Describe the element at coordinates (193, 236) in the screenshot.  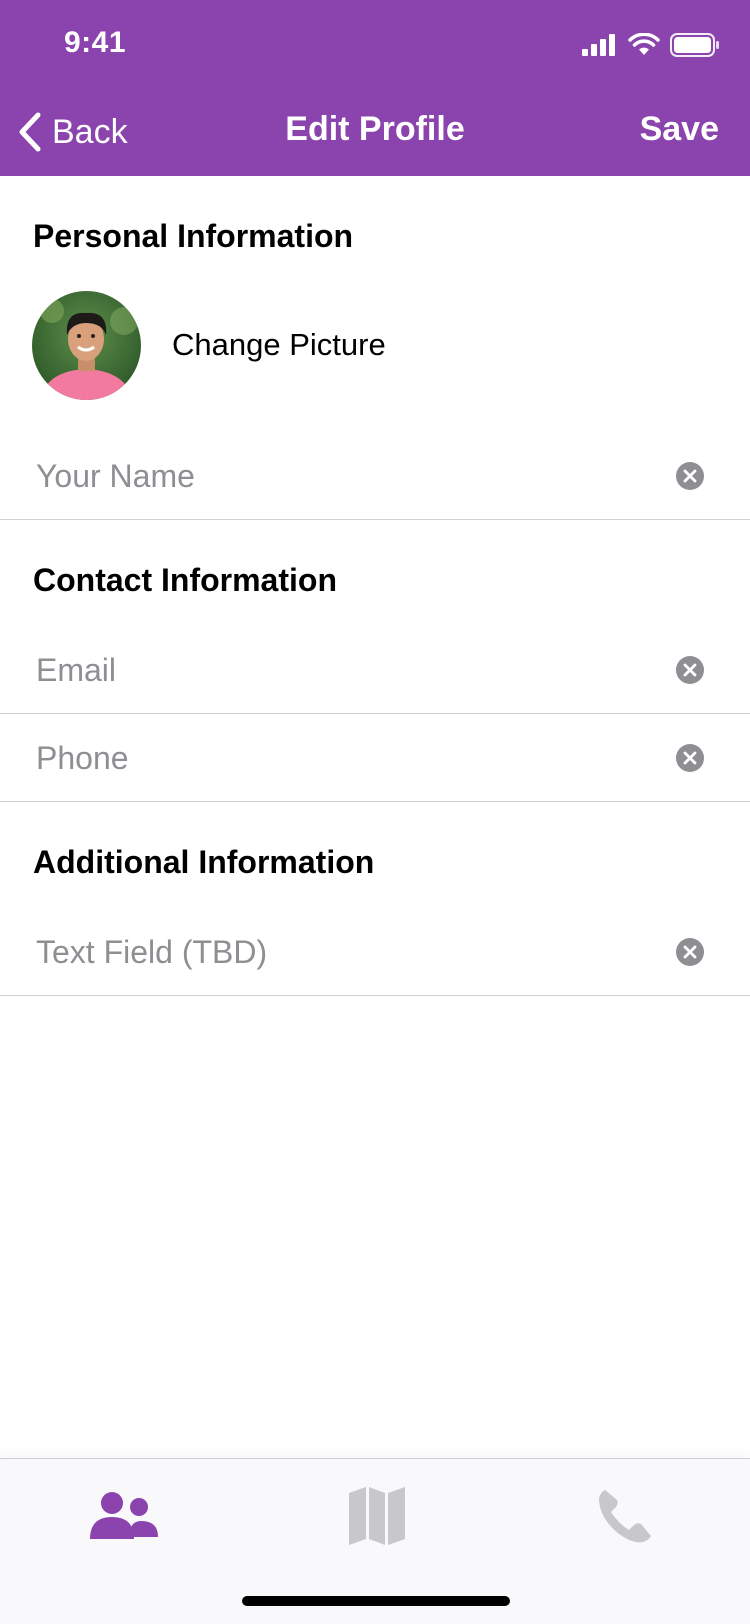
I see `personal-information-heading: Personal Information` at that location.